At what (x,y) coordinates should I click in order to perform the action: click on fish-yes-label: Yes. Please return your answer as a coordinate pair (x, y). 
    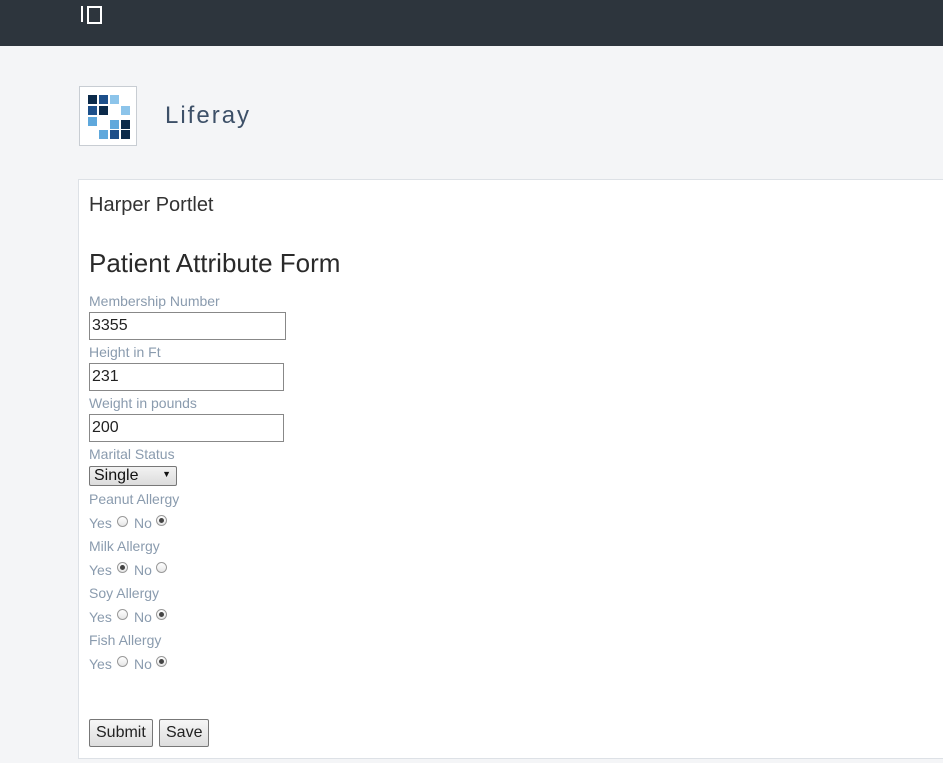
    Looking at the image, I should click on (100, 664).